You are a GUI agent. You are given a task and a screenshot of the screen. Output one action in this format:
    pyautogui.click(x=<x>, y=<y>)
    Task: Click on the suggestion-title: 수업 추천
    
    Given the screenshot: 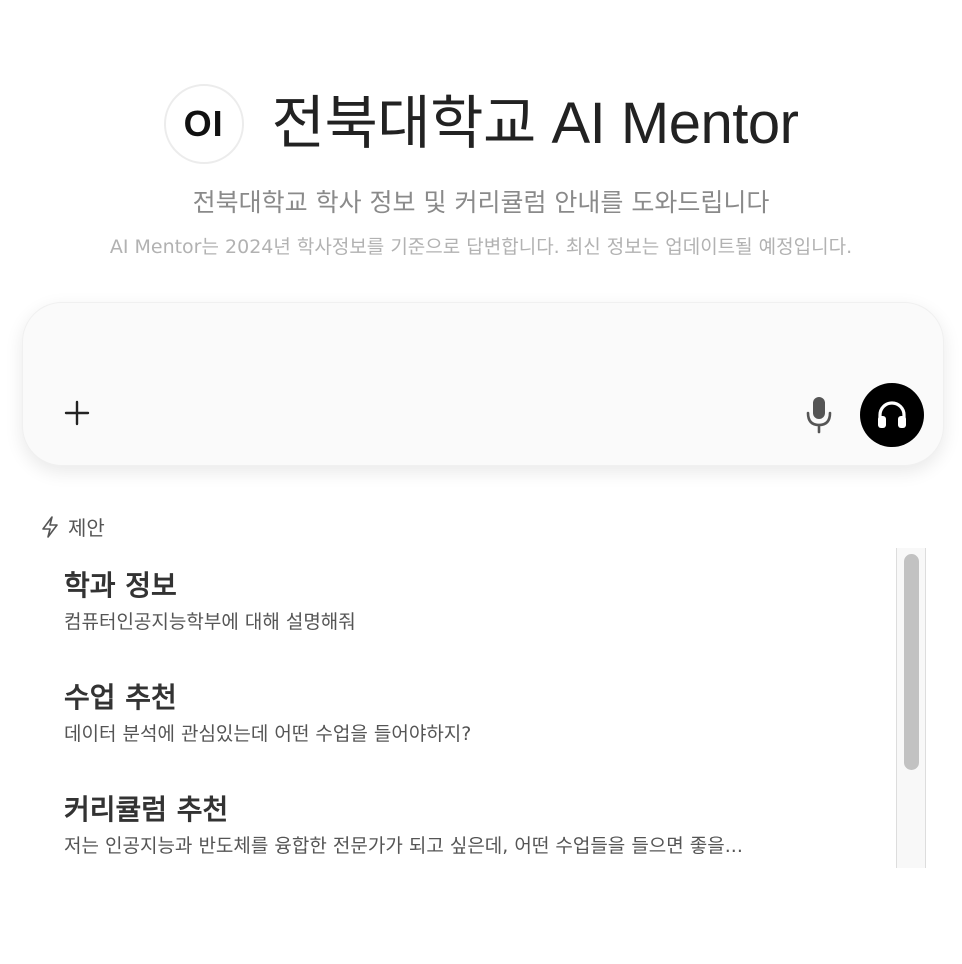 What is the action you would take?
    pyautogui.click(x=120, y=697)
    